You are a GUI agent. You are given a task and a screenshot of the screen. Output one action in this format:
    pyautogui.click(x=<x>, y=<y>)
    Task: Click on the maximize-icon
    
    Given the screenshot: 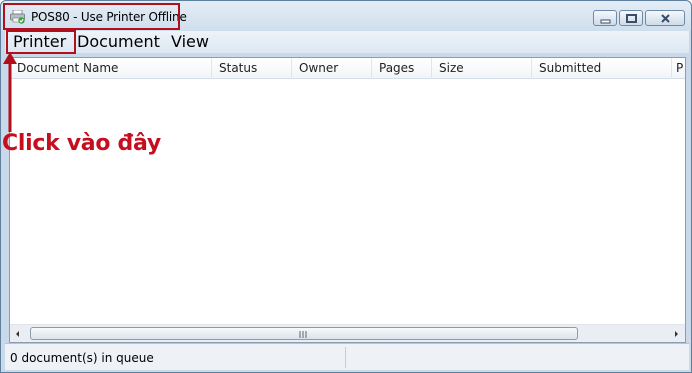 What is the action you would take?
    pyautogui.click(x=631, y=18)
    